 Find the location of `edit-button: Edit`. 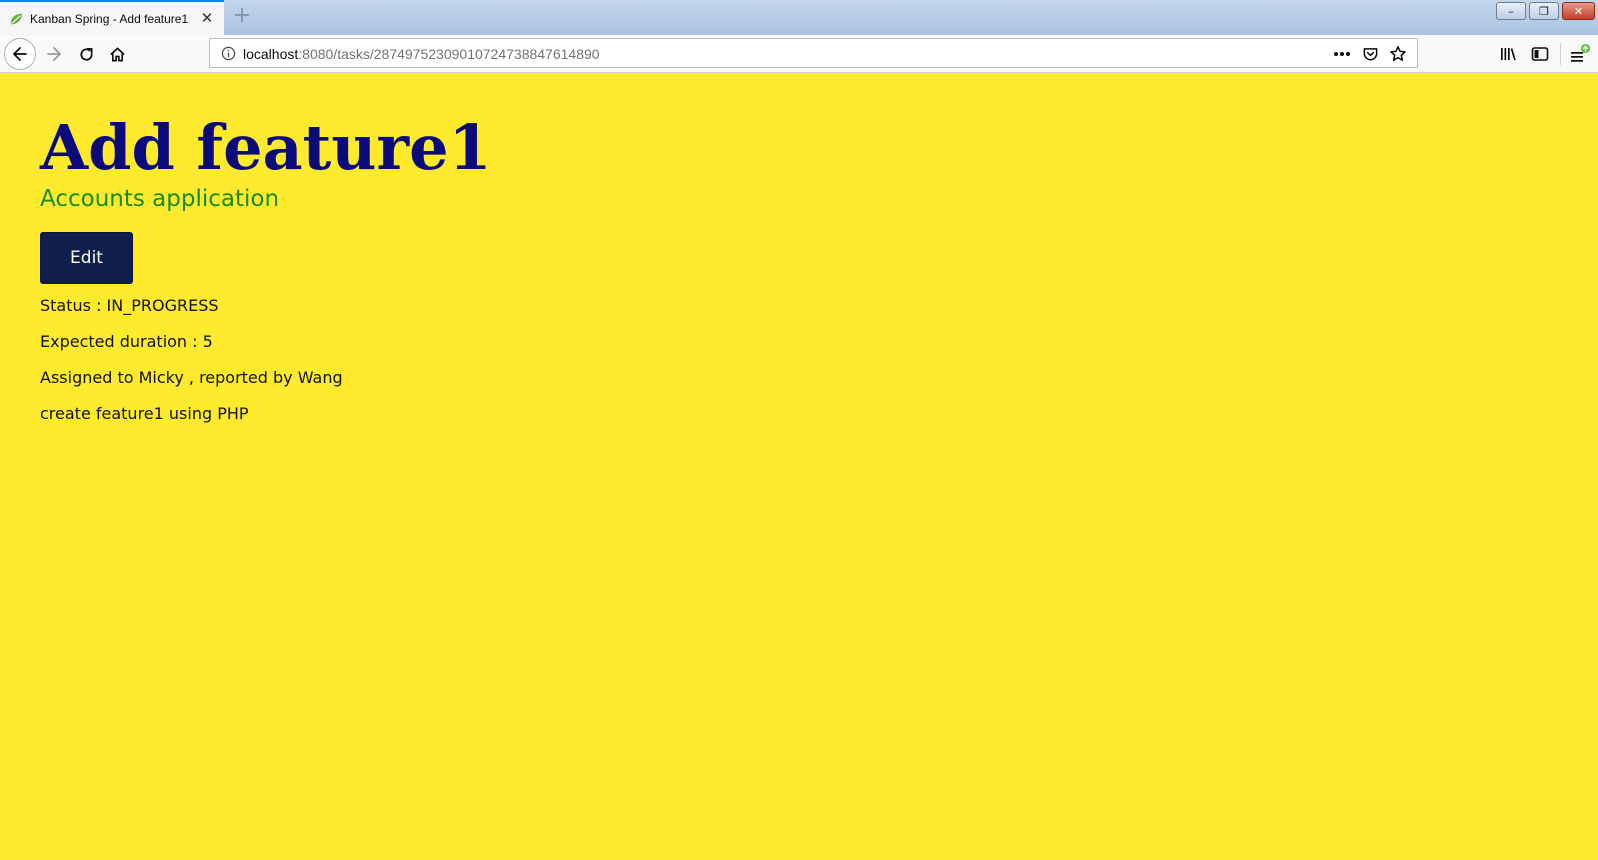

edit-button: Edit is located at coordinates (86, 258).